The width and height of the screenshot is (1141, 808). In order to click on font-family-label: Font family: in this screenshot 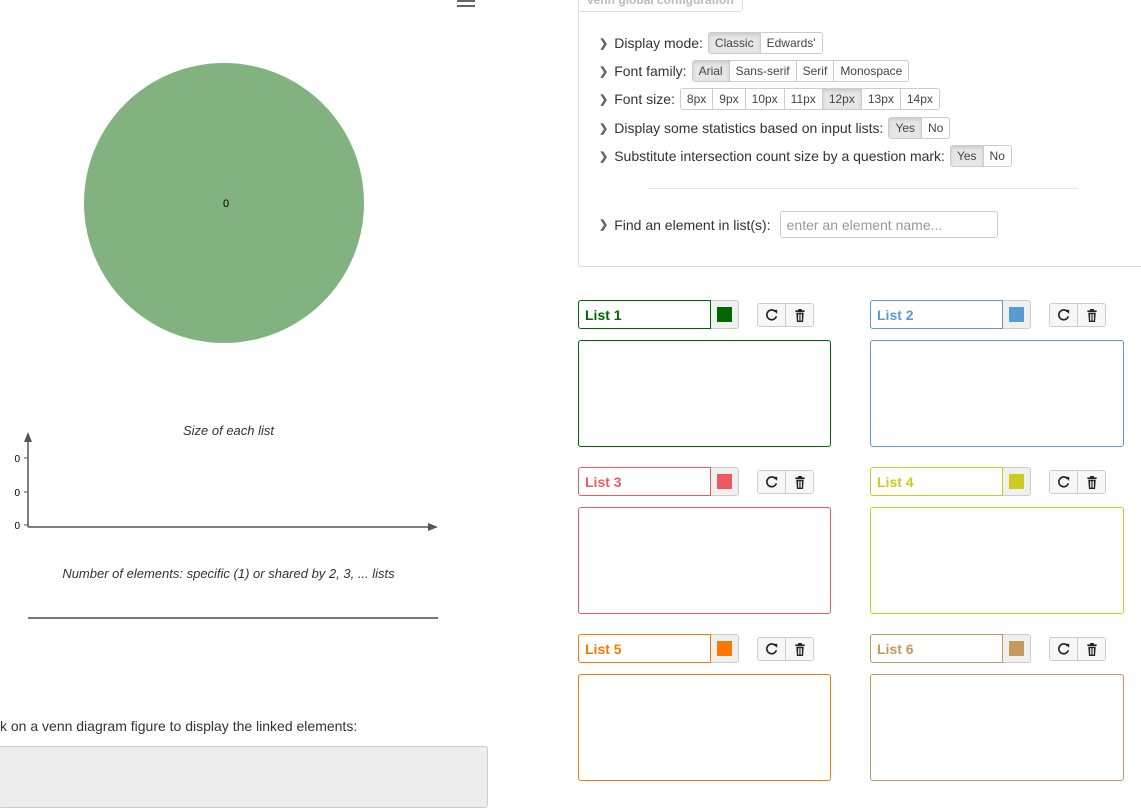, I will do `click(650, 71)`.